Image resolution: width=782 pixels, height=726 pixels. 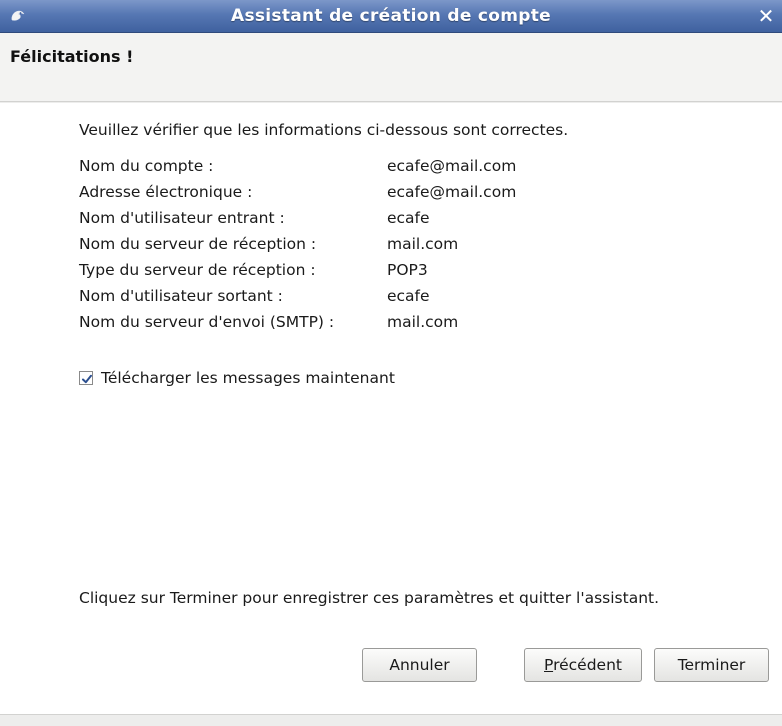 I want to click on wizard-header: Félicitations !, so click(x=391, y=67).